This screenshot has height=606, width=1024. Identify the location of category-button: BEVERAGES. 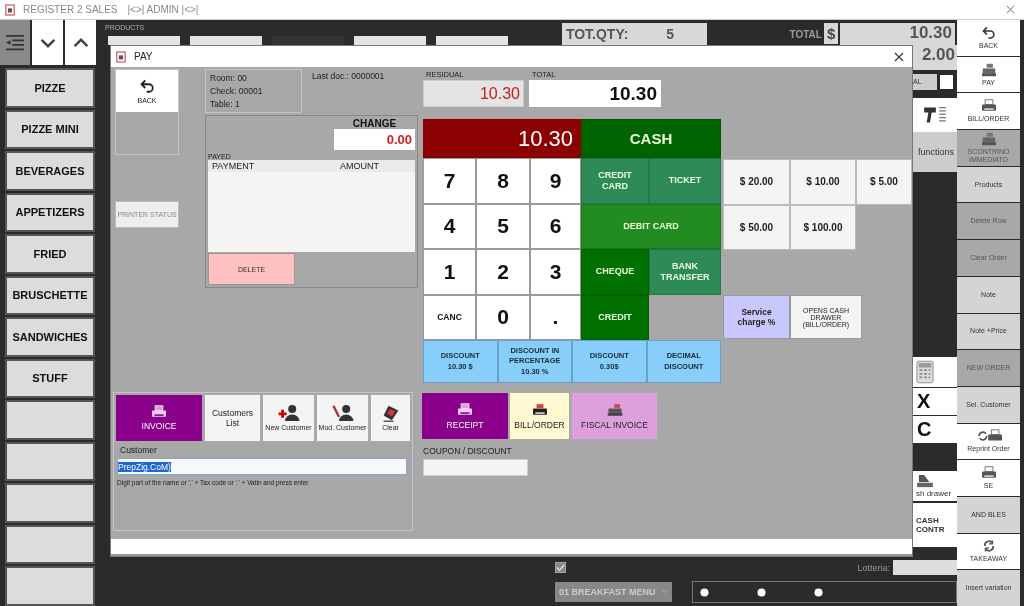
(50, 171).